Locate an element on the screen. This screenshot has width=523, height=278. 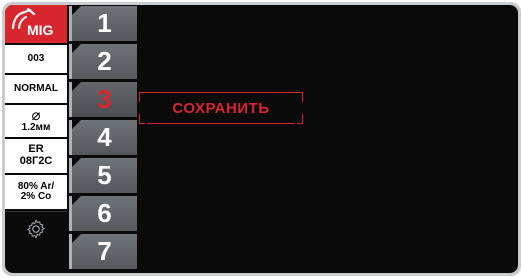
program-number-value: 003 is located at coordinates (36, 58).